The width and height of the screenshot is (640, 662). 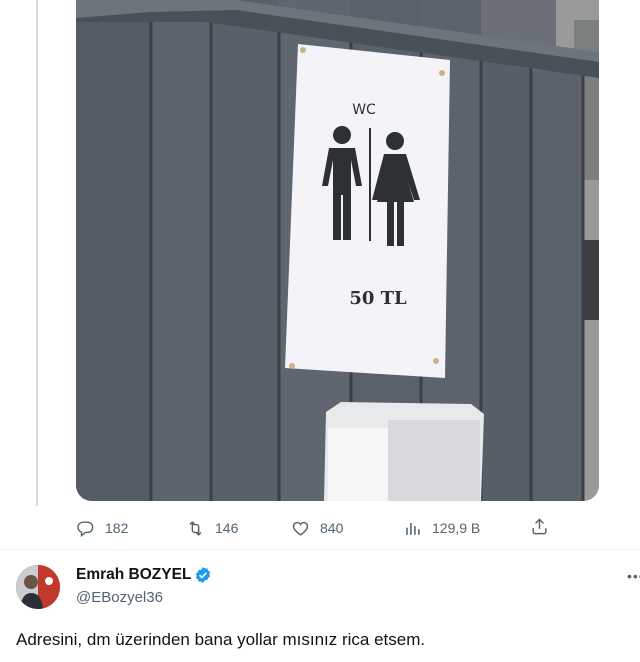 What do you see at coordinates (539, 526) in the screenshot?
I see `share-icon` at bounding box center [539, 526].